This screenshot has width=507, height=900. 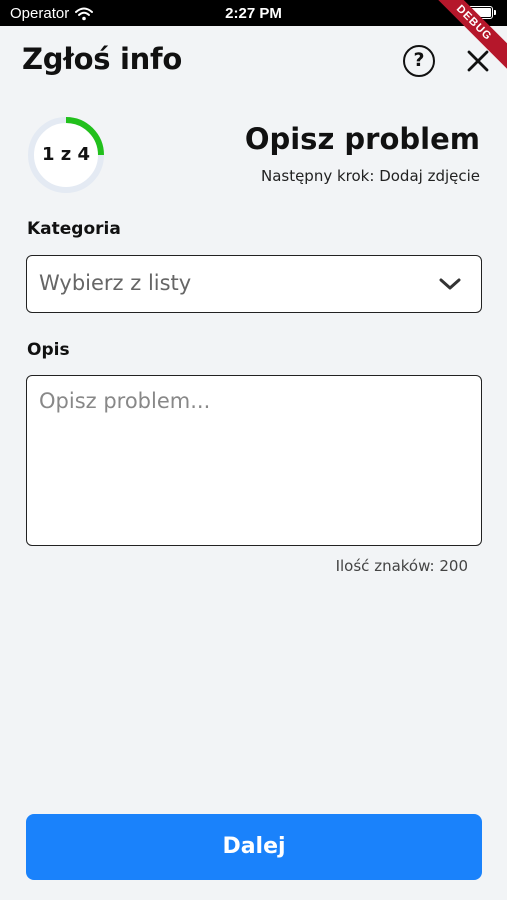 What do you see at coordinates (370, 176) in the screenshot?
I see `next-step-hint: Następny krok: Dodaj zdjęcie` at bounding box center [370, 176].